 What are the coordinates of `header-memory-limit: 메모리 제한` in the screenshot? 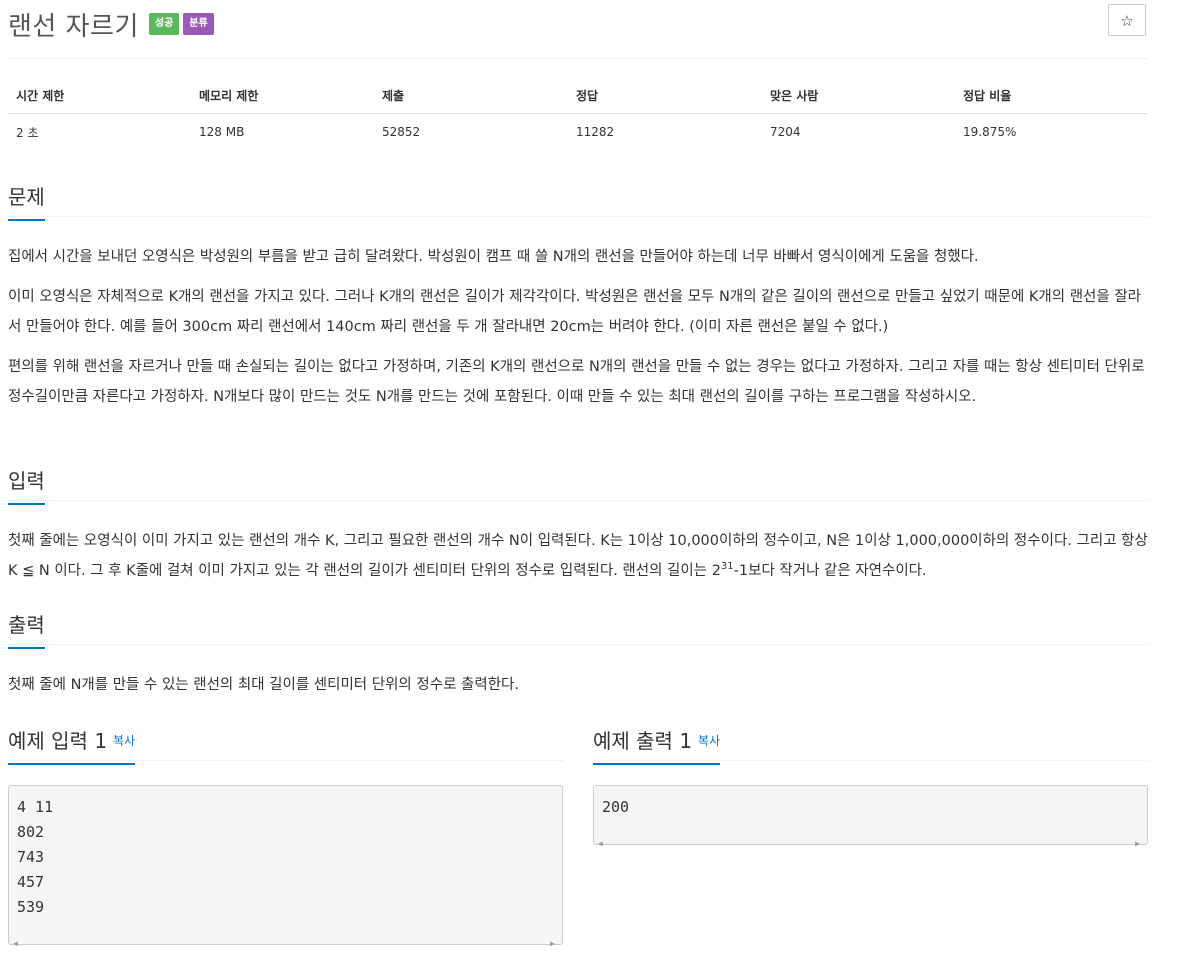 It's located at (282, 96).